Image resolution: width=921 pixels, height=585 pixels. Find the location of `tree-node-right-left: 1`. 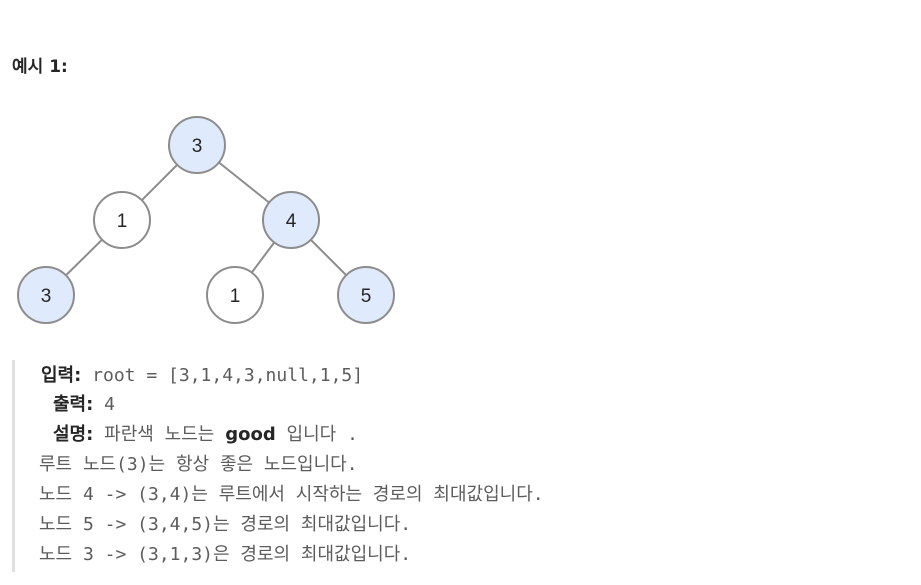

tree-node-right-left: 1 is located at coordinates (235, 295).